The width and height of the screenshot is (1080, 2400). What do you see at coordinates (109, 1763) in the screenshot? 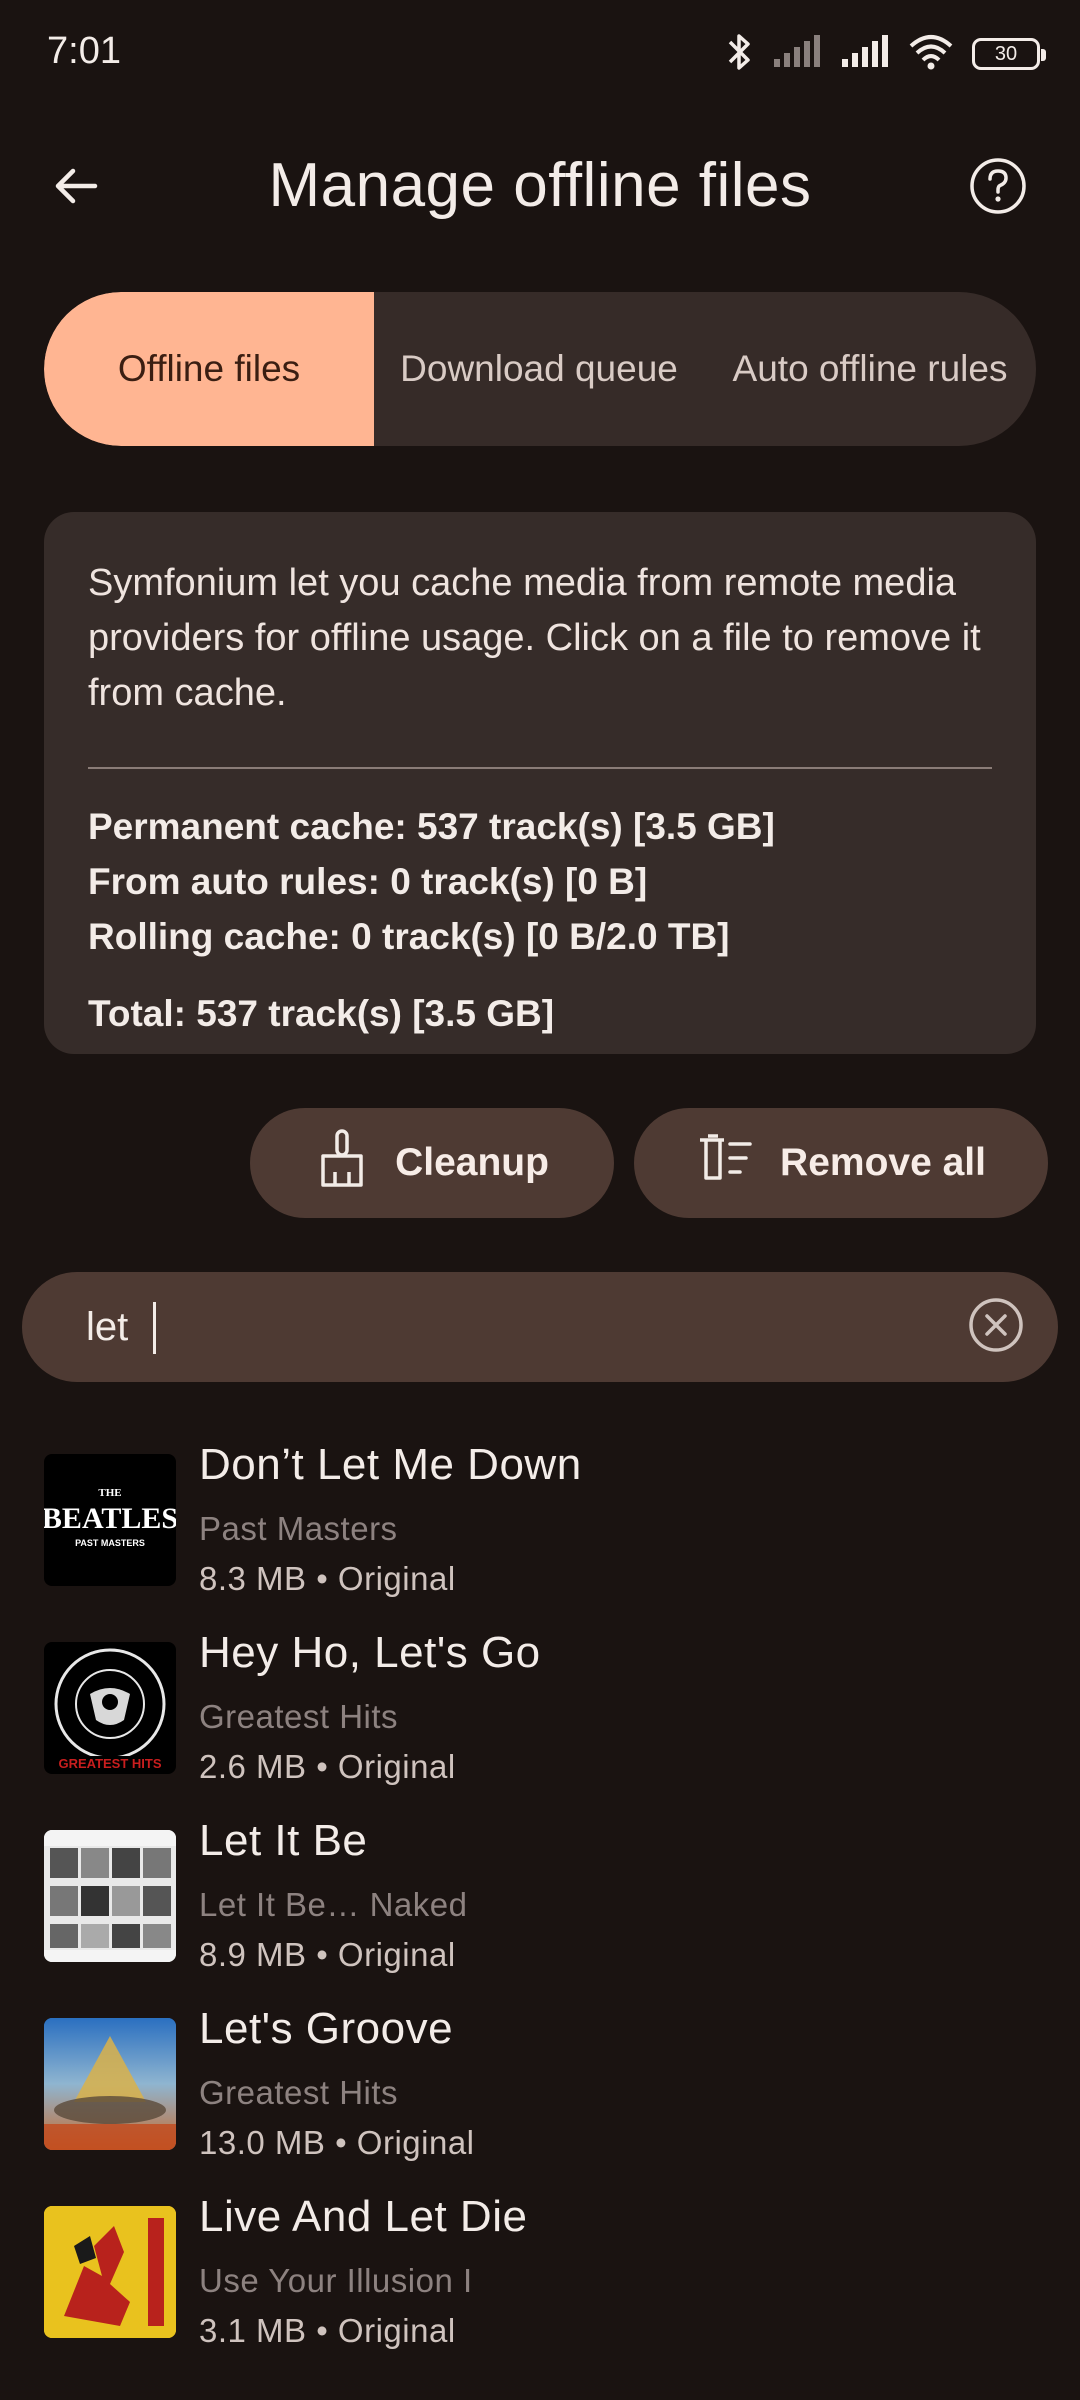
I see `svg-text: GREATEST HITS` at bounding box center [109, 1763].